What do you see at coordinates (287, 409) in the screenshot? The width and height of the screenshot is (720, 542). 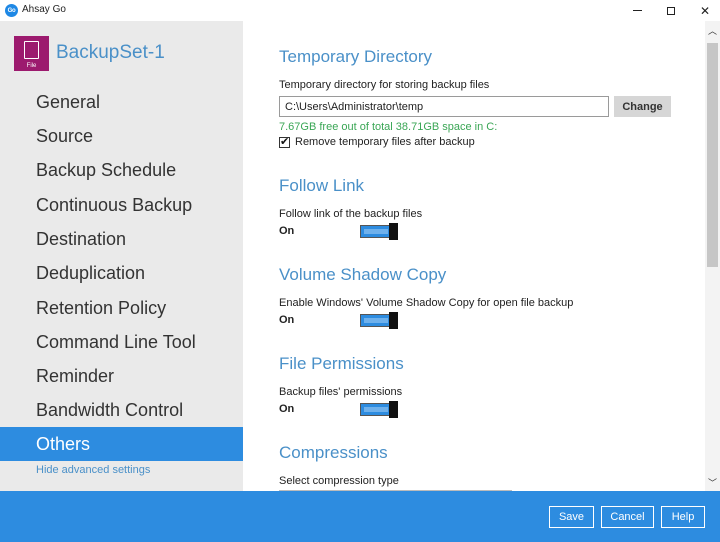 I see `file-permissions-state: On` at bounding box center [287, 409].